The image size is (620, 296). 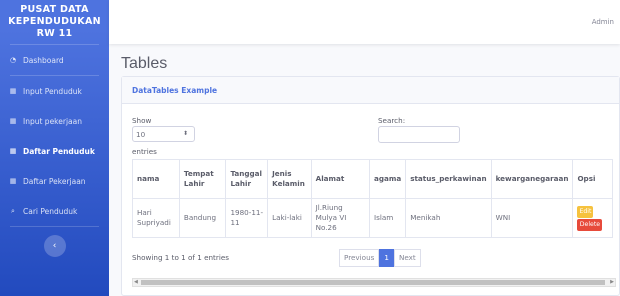 I want to click on card-title: DataTables Example, so click(x=175, y=90).